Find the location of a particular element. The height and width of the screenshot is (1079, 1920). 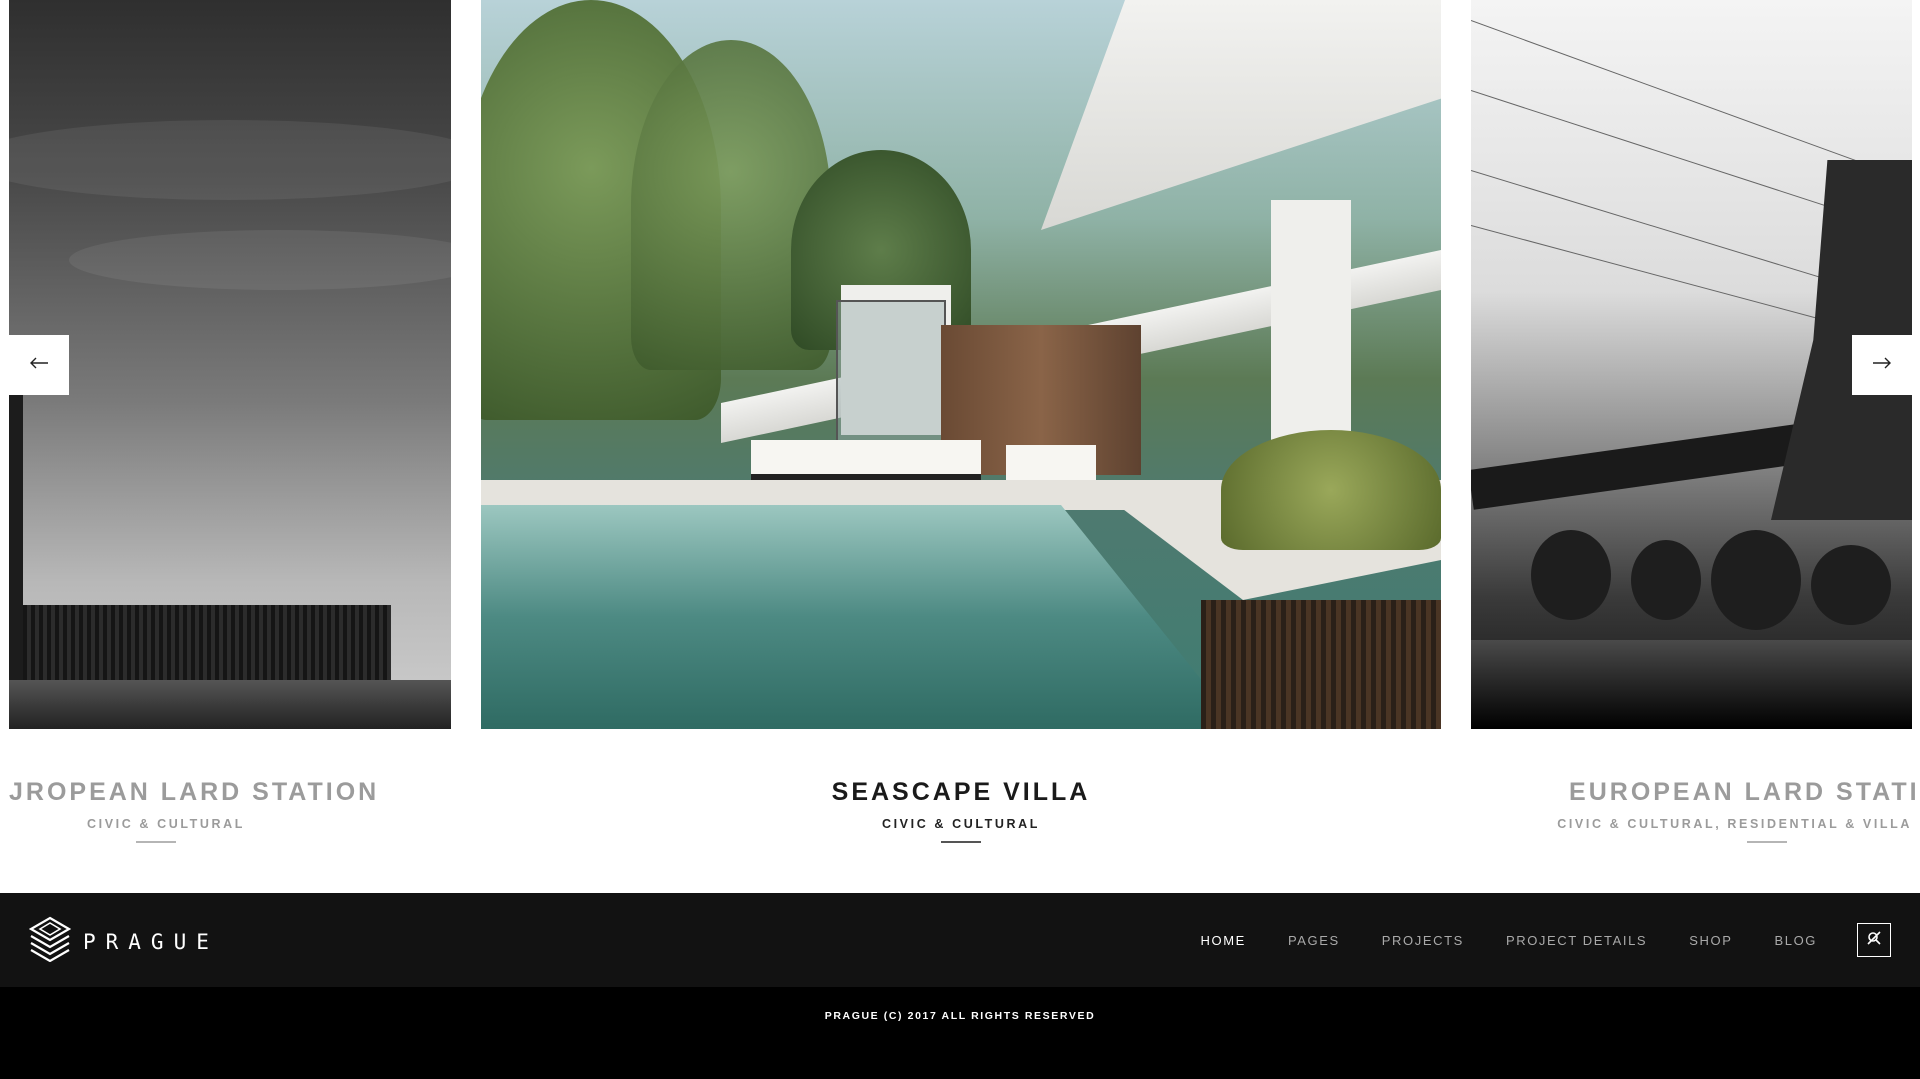

menu-item-blog: BLOG is located at coordinates (1795, 940).